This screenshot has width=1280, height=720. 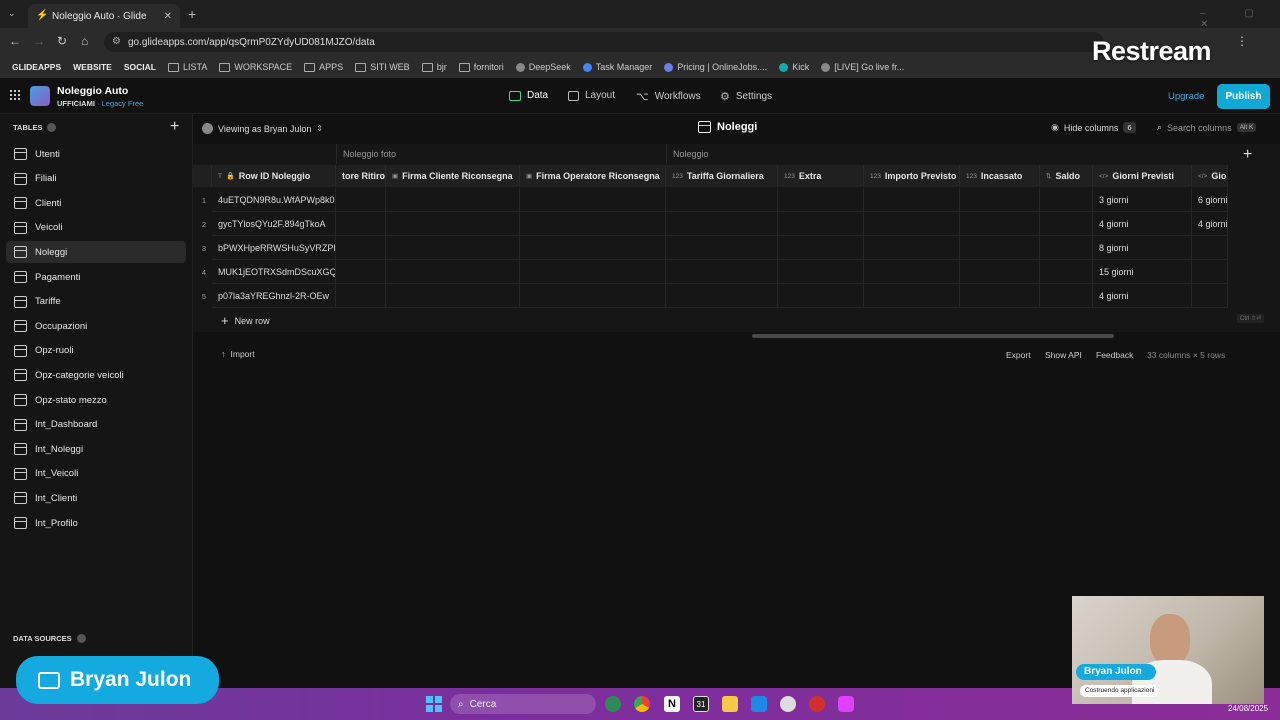 What do you see at coordinates (817, 704) in the screenshot?
I see `recorder-taskbar-icon` at bounding box center [817, 704].